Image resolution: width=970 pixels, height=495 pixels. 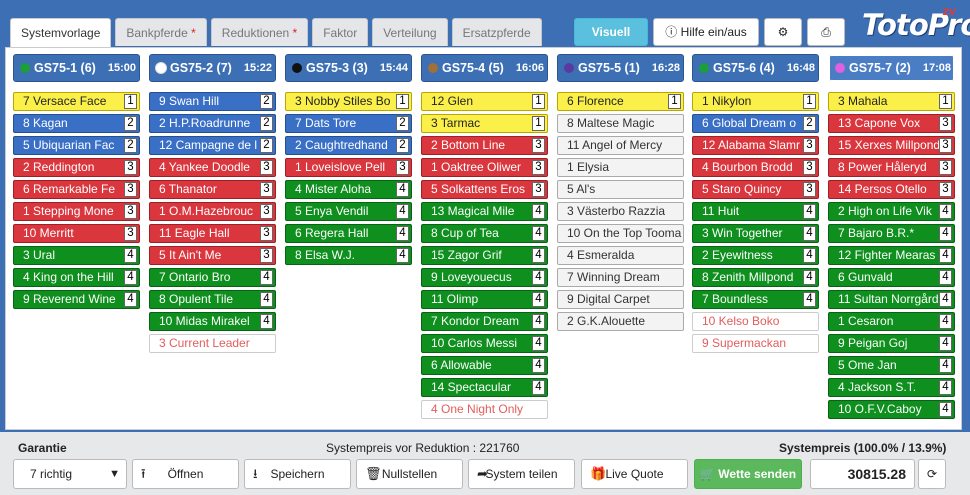 What do you see at coordinates (496, 32) in the screenshot?
I see `tab-ersatzpferde: Ersatzpferde` at bounding box center [496, 32].